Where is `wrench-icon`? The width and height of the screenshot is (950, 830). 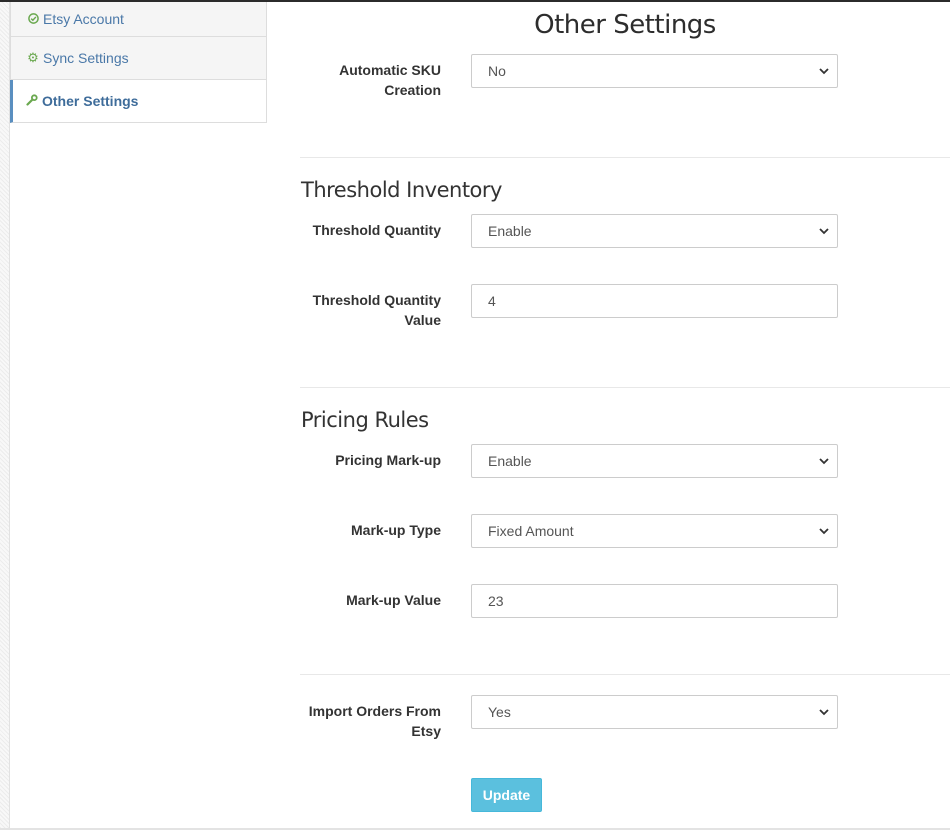 wrench-icon is located at coordinates (32, 101).